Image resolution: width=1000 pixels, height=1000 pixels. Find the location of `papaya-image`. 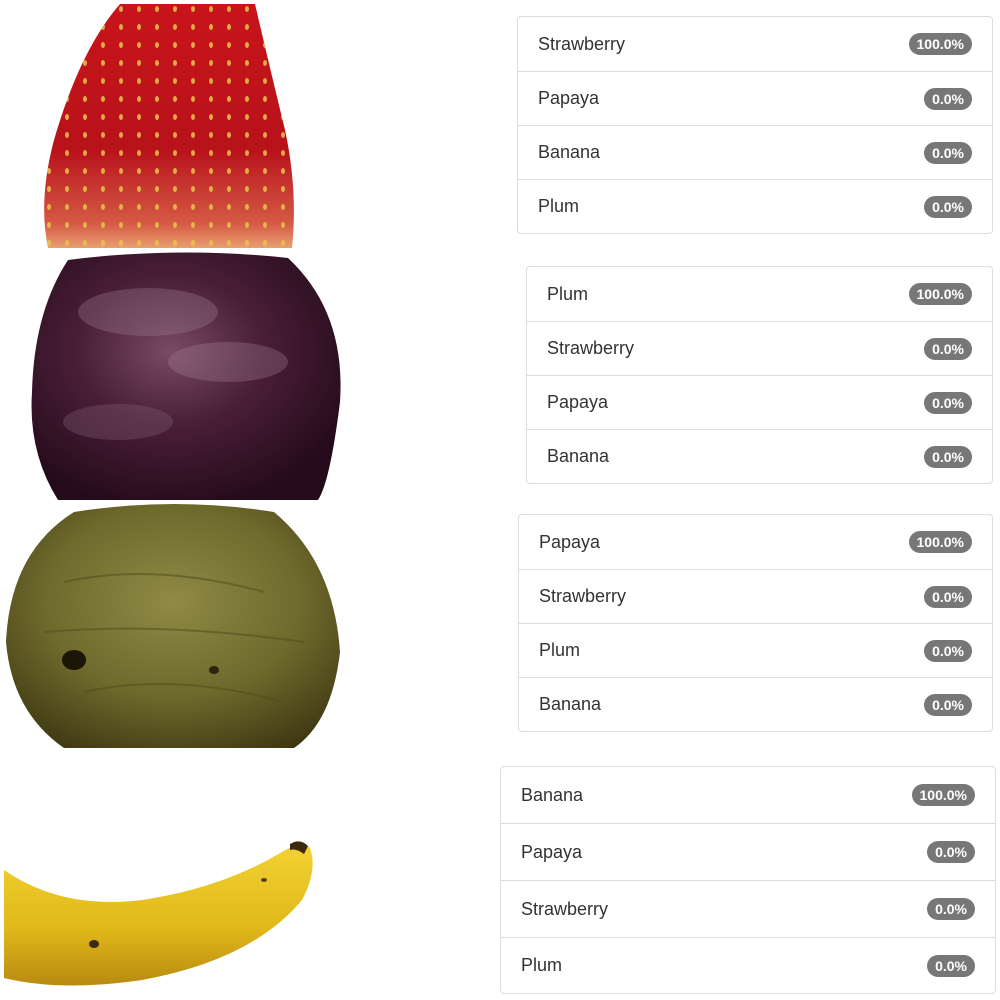

papaya-image is located at coordinates (173, 626).